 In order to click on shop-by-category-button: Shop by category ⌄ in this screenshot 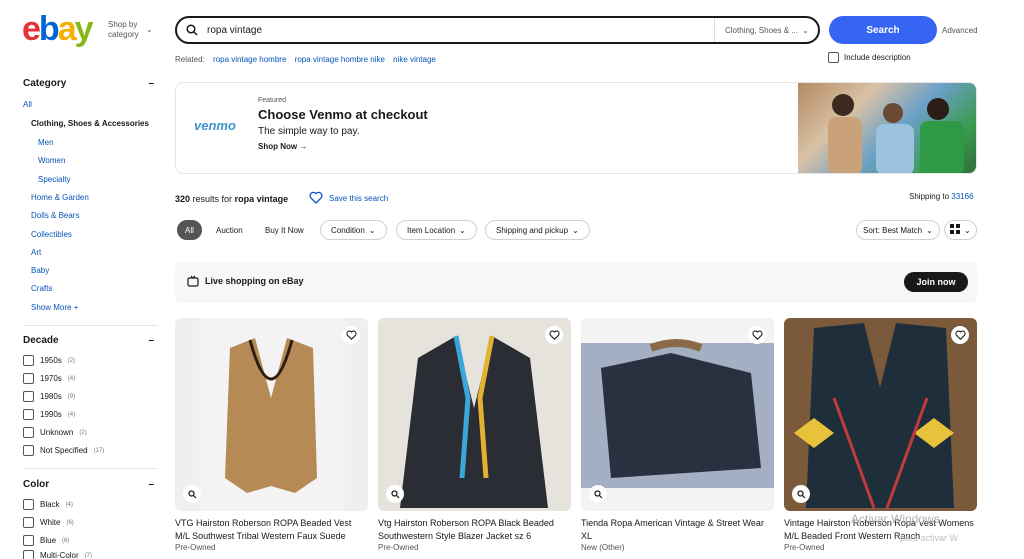, I will do `click(130, 30)`.